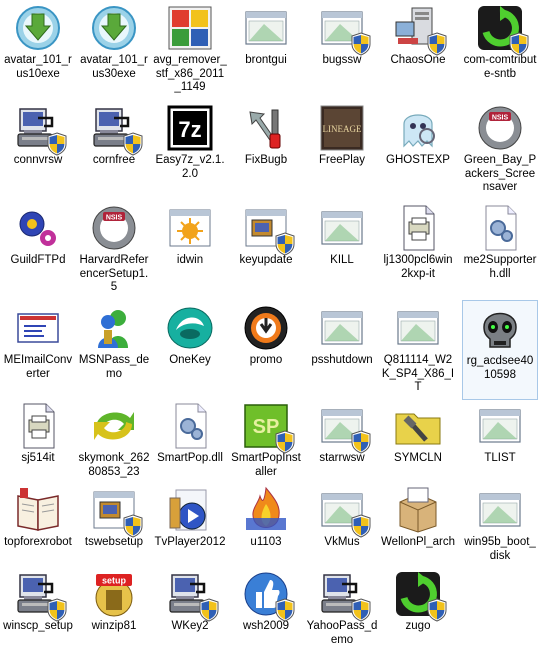 This screenshot has height=666, width=539. Describe the element at coordinates (114, 367) in the screenshot. I see `desktop-icon-label: MSNPass_demo` at that location.